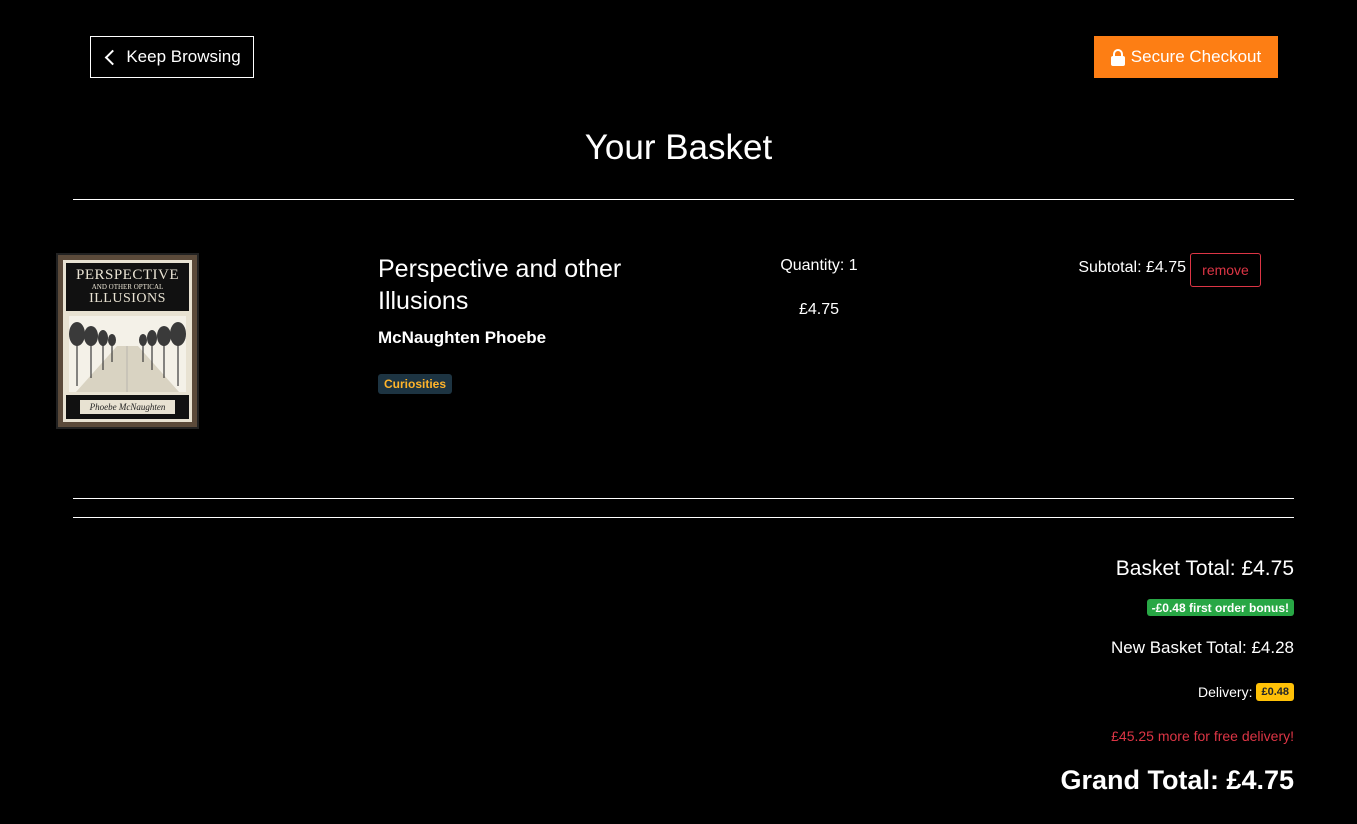 The width and height of the screenshot is (1357, 824). What do you see at coordinates (113, 57) in the screenshot?
I see `chevron-left-icon` at bounding box center [113, 57].